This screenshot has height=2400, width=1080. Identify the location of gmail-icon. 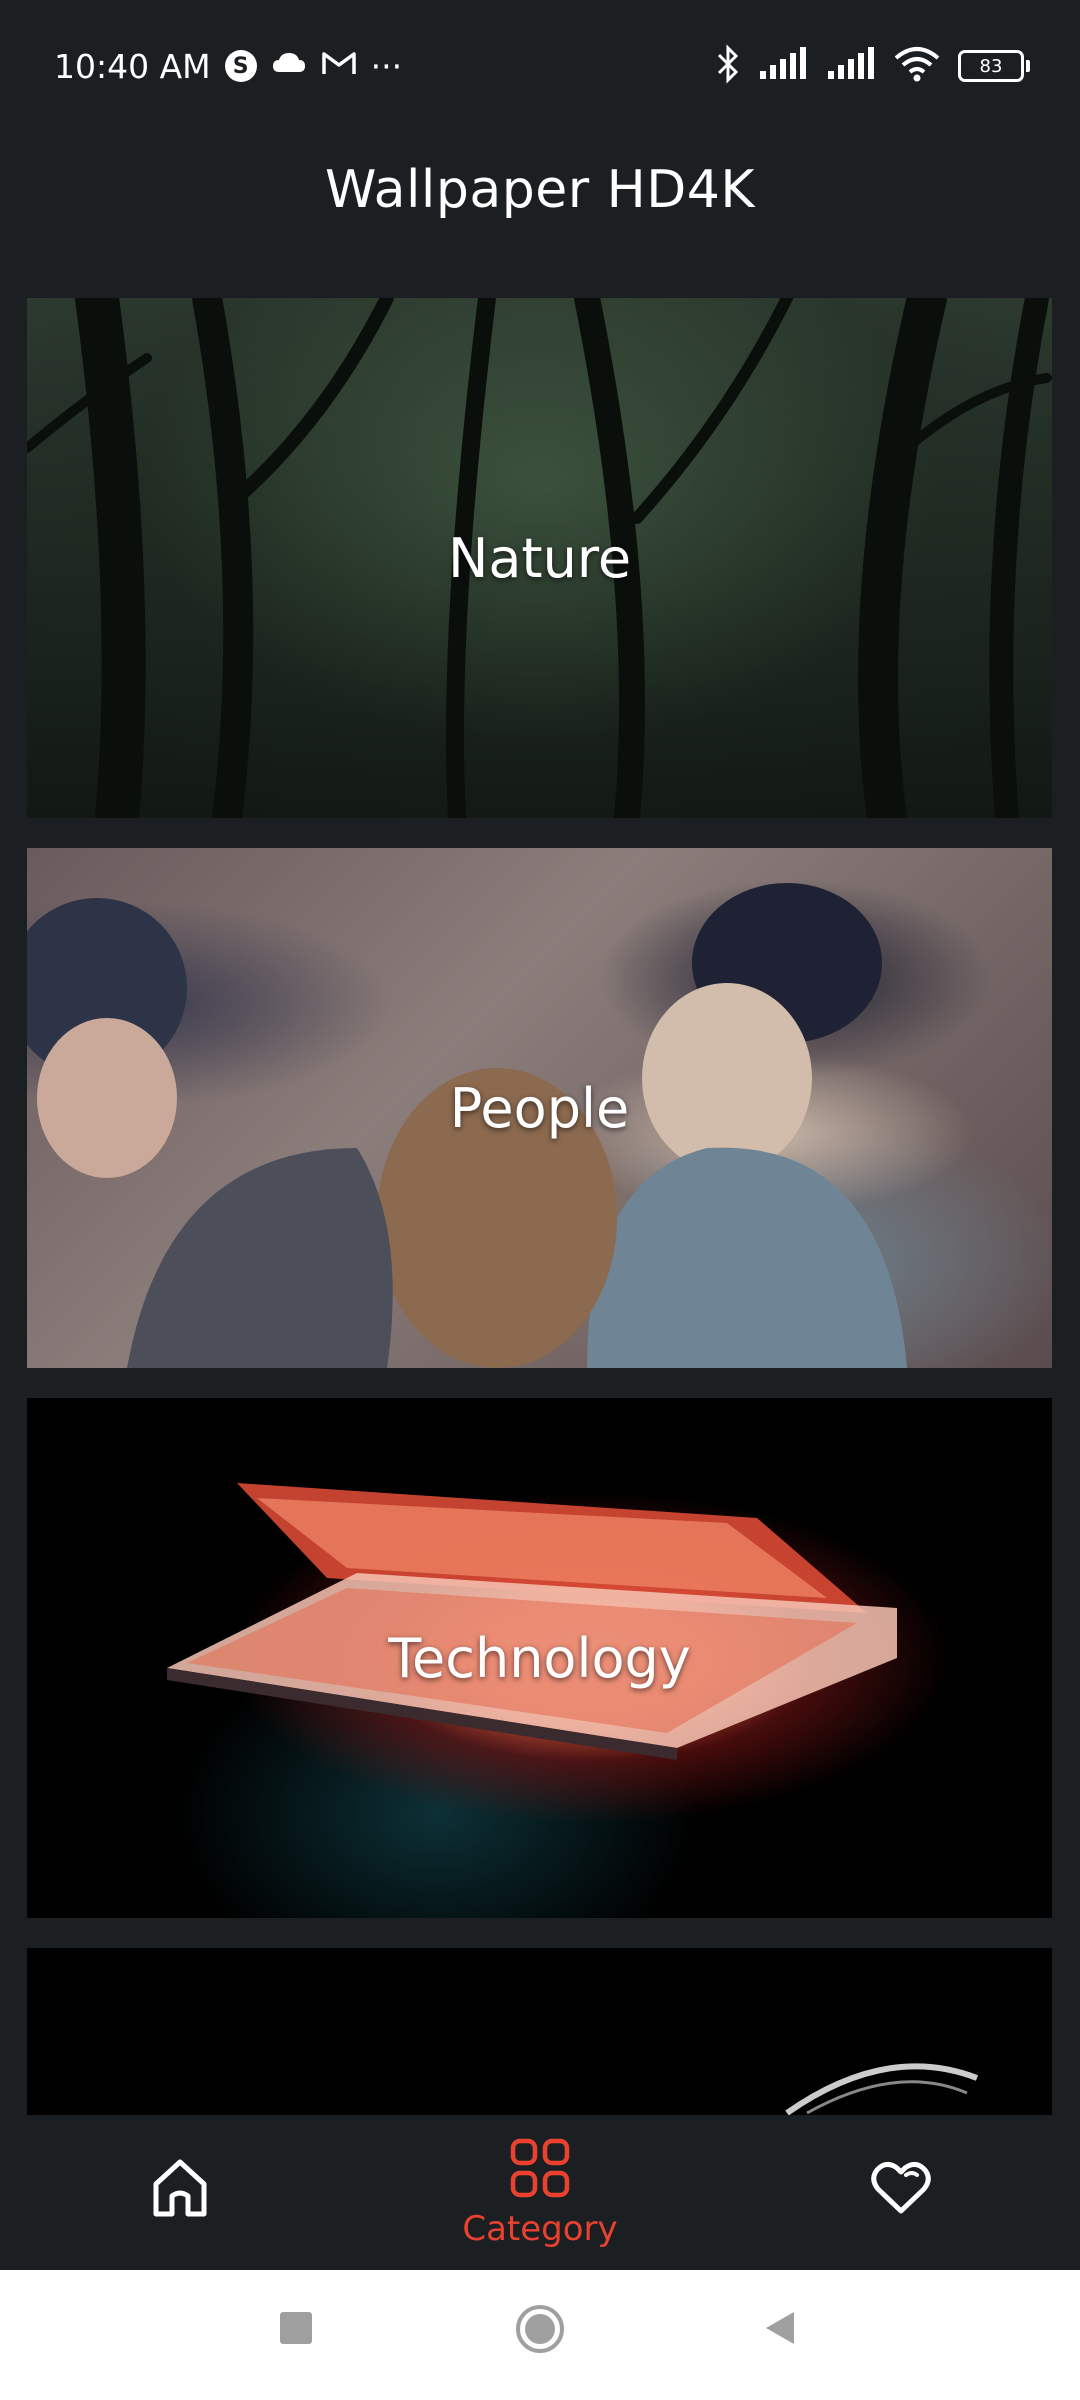
(339, 66).